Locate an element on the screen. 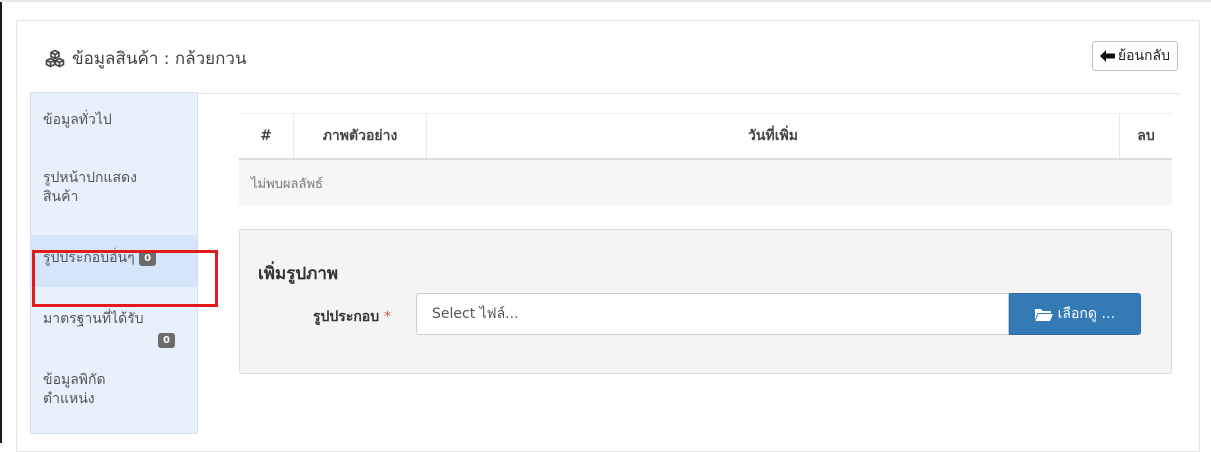  title-wrap: ข้อมูลสินค้า : กล้วยกวน is located at coordinates (146, 58).